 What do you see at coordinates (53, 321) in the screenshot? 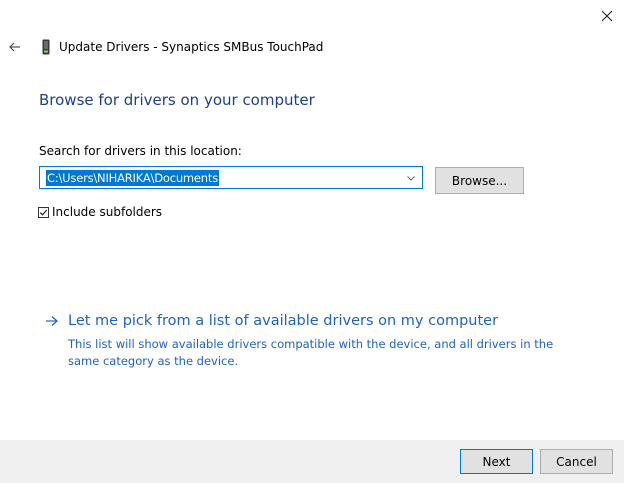
I see `right-arrow-icon` at bounding box center [53, 321].